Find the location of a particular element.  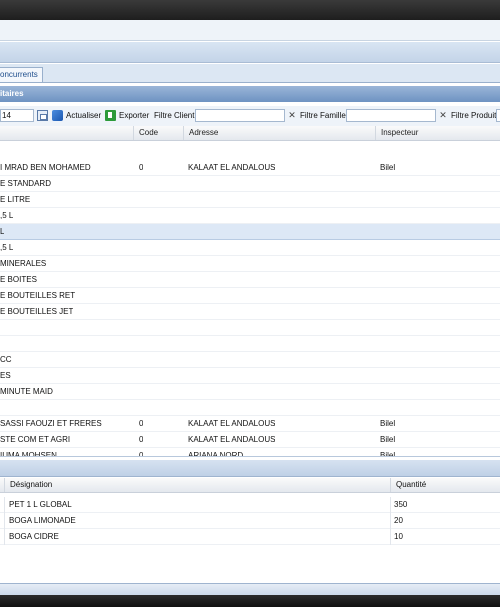

row-quantity: 10 is located at coordinates (398, 536).